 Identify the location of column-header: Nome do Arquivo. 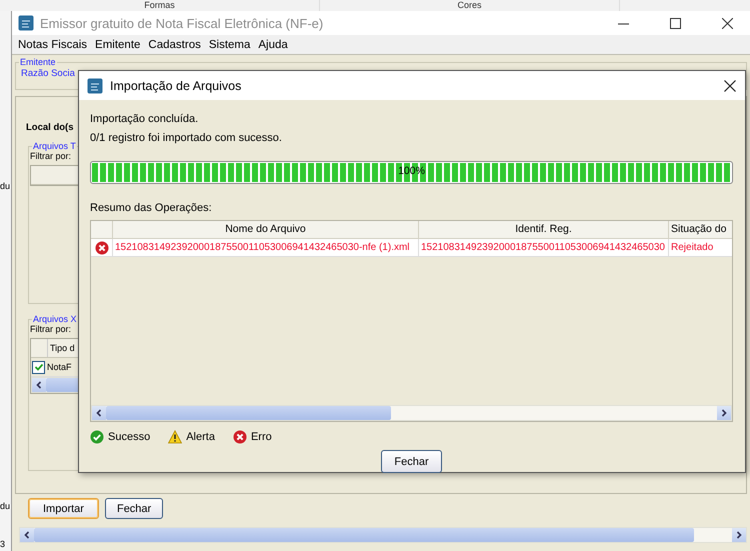
(265, 229).